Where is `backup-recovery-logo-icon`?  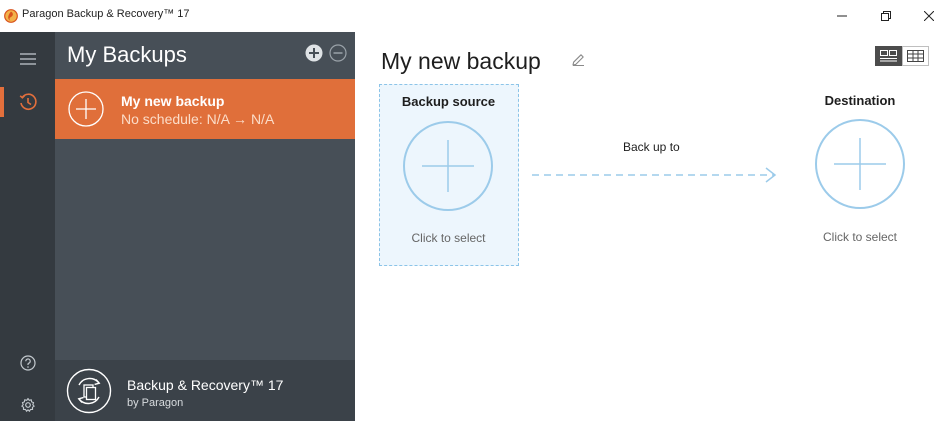
backup-recovery-logo-icon is located at coordinates (89, 391).